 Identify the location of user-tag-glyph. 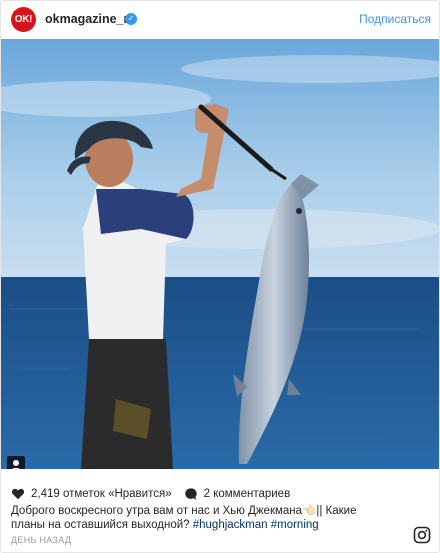
(16, 464).